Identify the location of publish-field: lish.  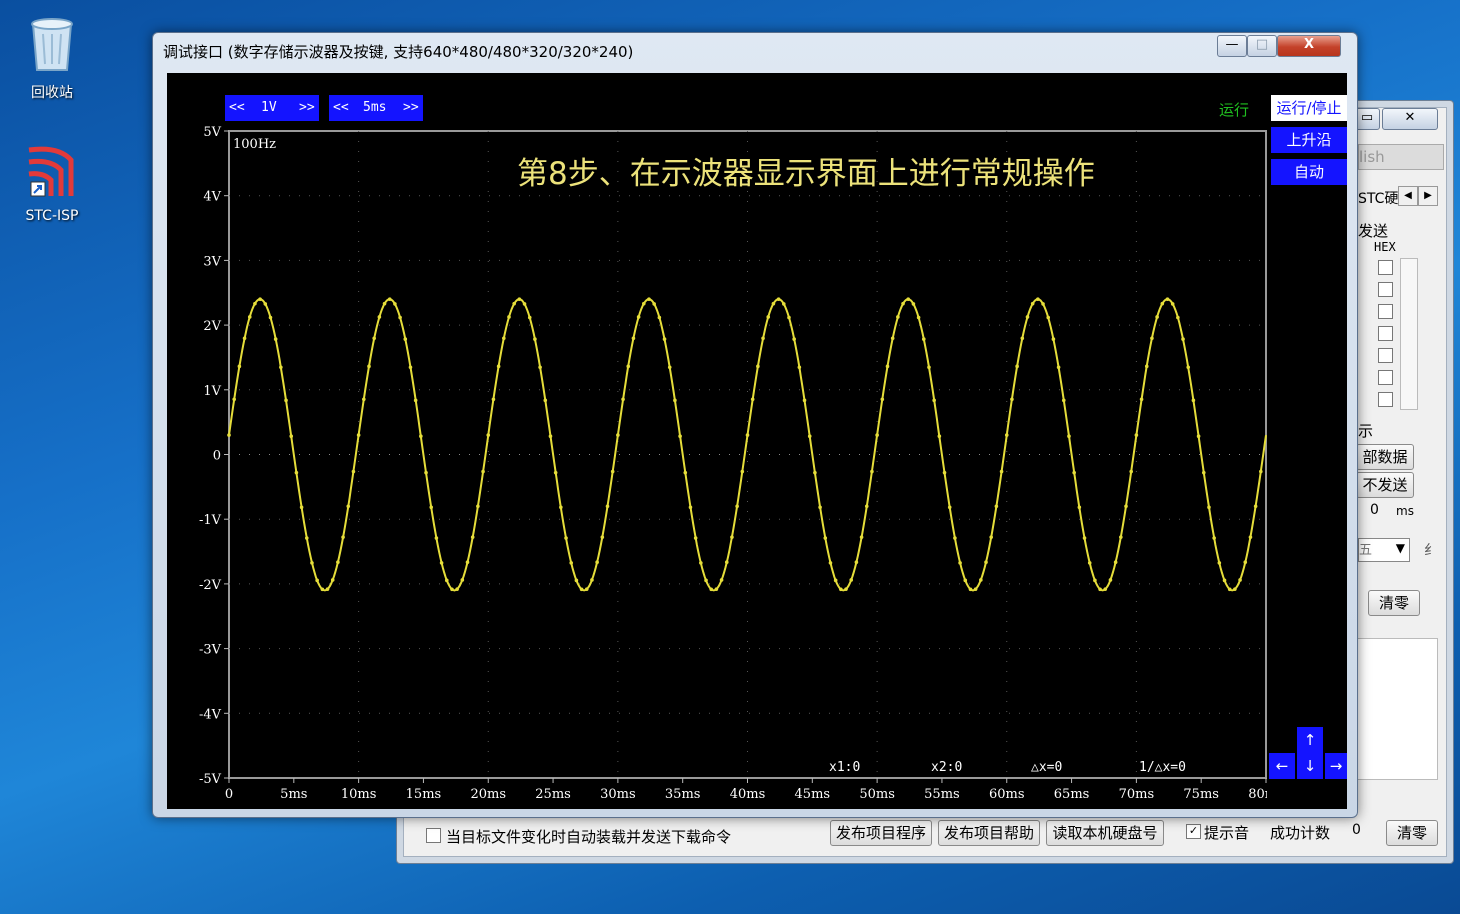
(1401, 157).